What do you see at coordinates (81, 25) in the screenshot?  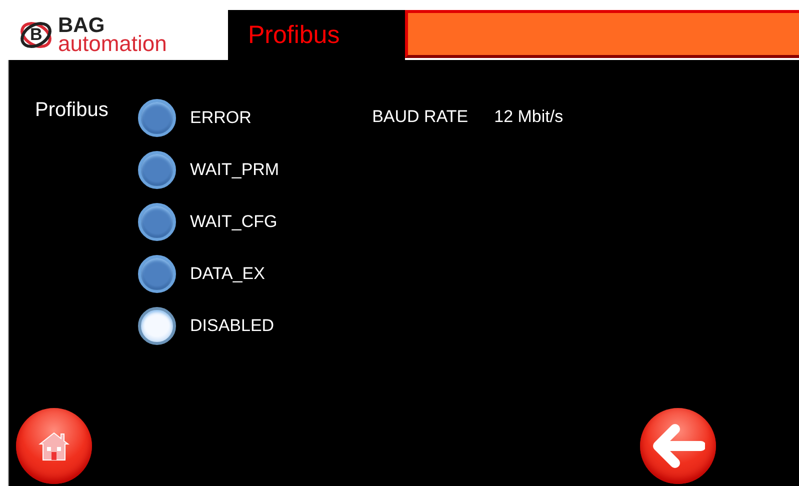 I see `logo-brand: BAG` at bounding box center [81, 25].